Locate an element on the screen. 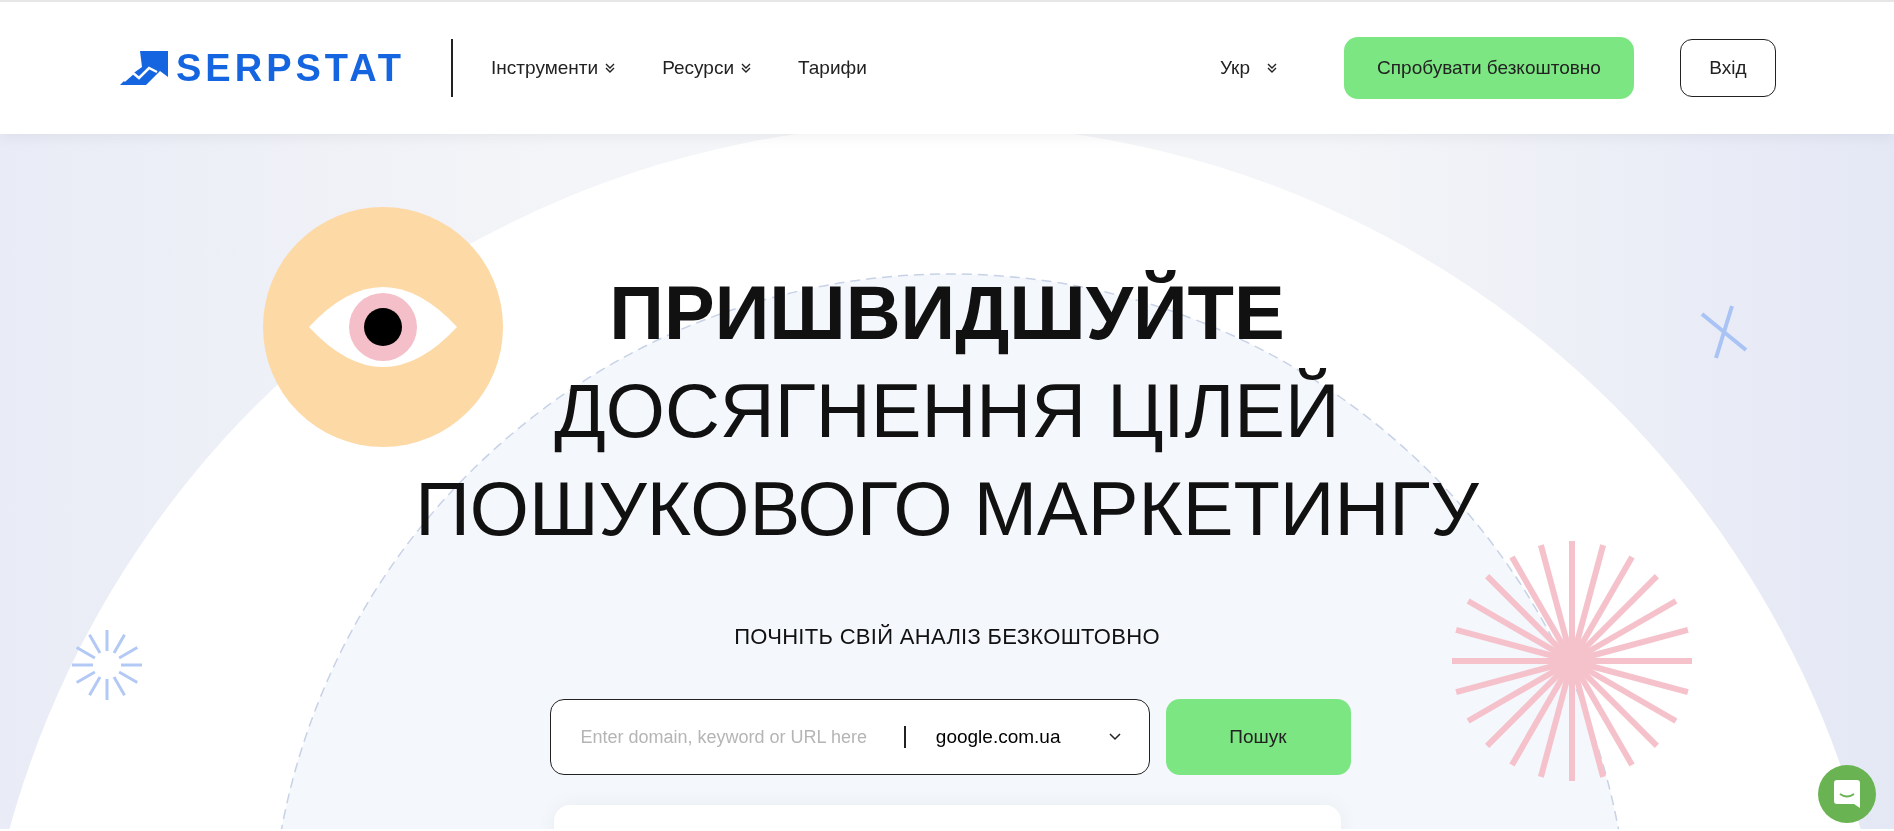 The width and height of the screenshot is (1894, 831). hero-title: ДОСЯГНЕННЯ ЦІЛЕЙ is located at coordinates (947, 411).